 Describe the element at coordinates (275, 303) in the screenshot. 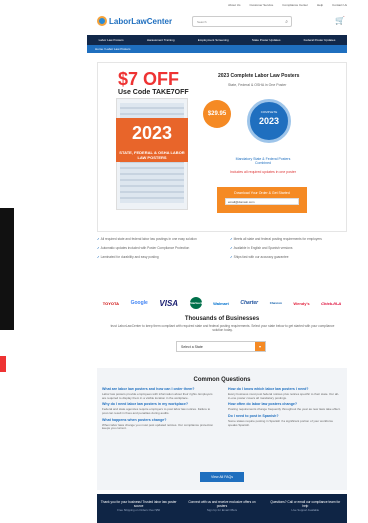

I see `logo-chevron: Chevron` at that location.